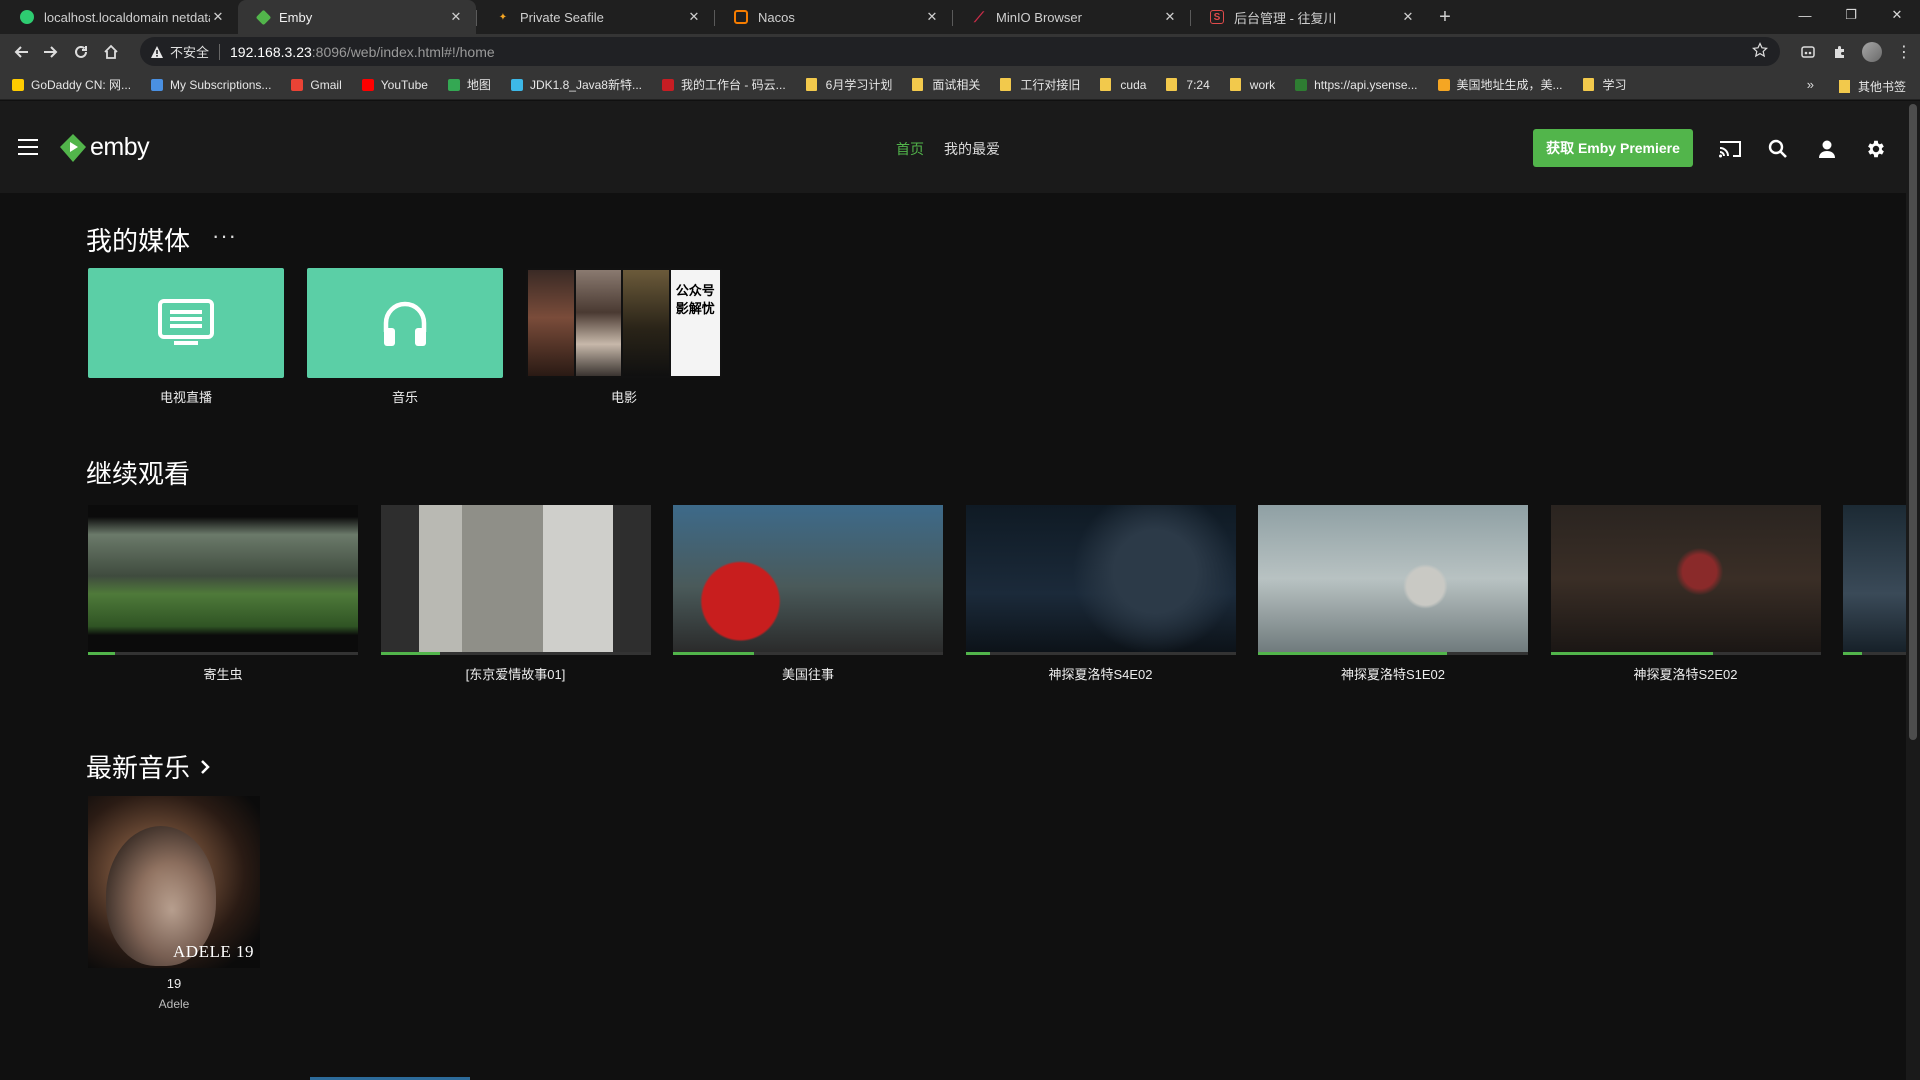  I want to click on new-tab-button: +, so click(1445, 17).